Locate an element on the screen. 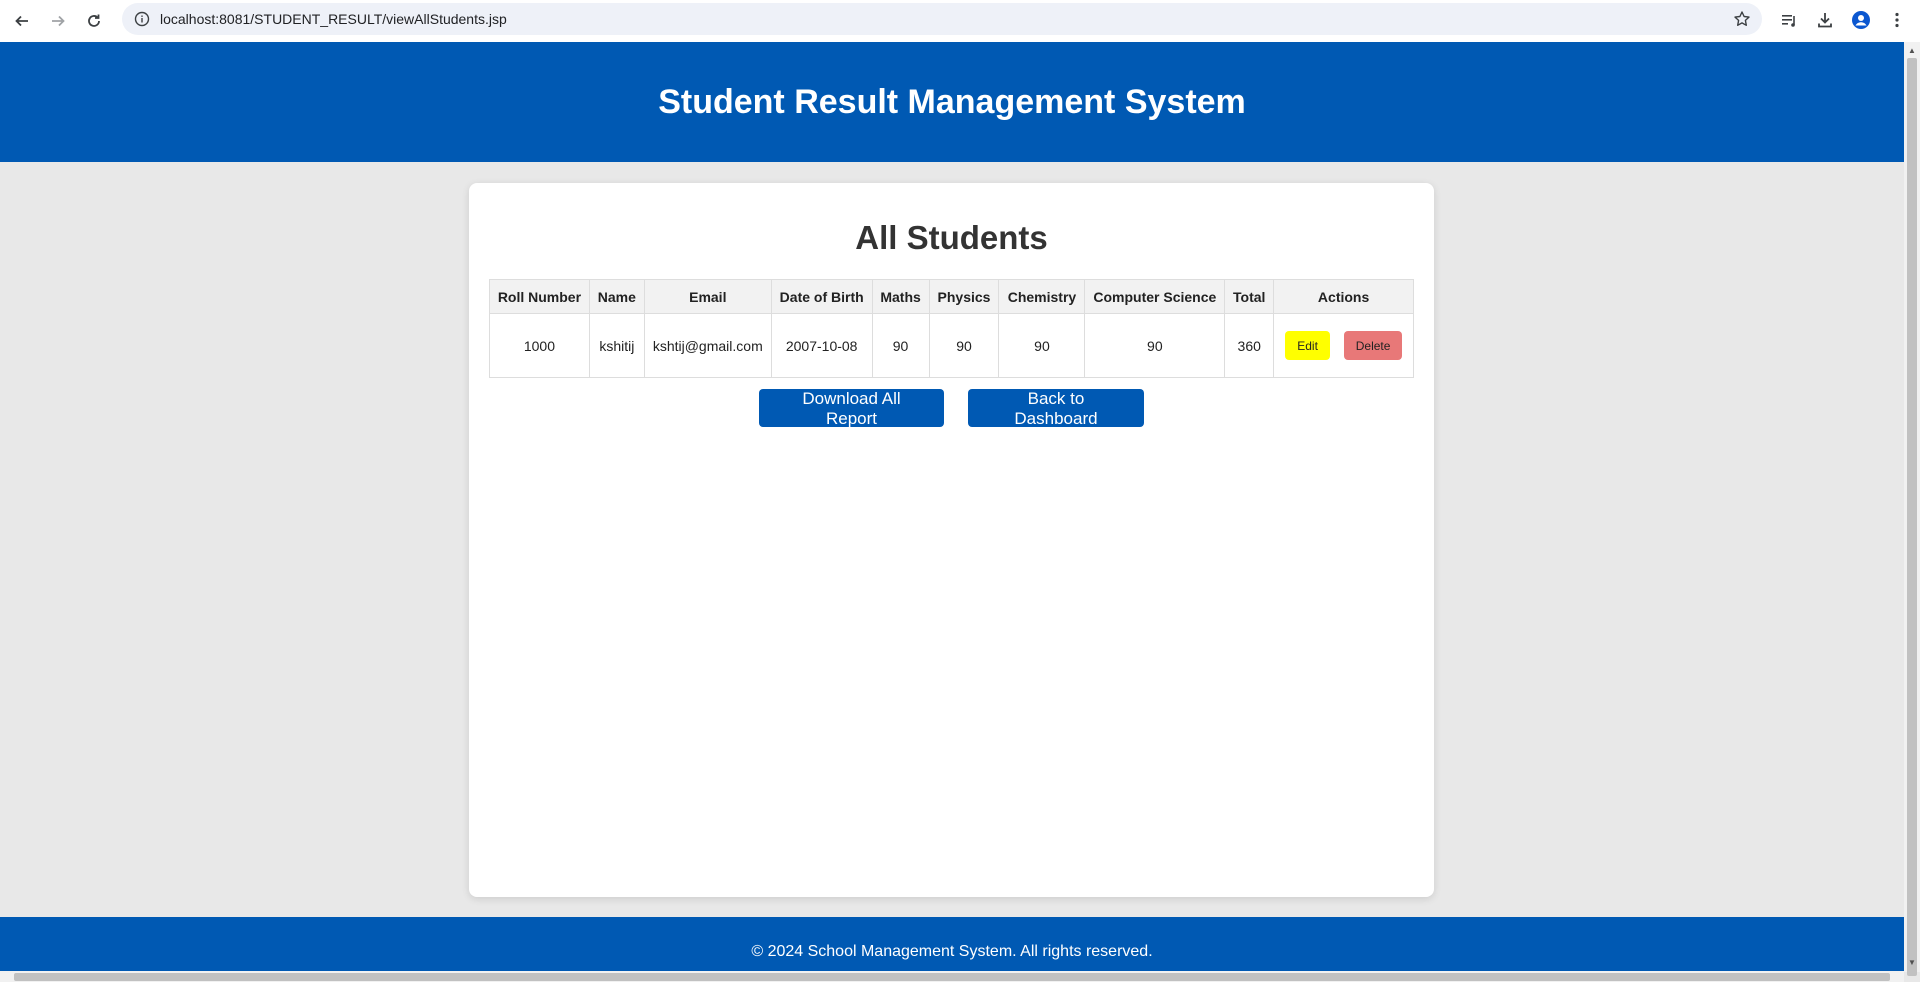 Image resolution: width=1920 pixels, height=982 pixels. site-header: Student Result Management System is located at coordinates (952, 102).